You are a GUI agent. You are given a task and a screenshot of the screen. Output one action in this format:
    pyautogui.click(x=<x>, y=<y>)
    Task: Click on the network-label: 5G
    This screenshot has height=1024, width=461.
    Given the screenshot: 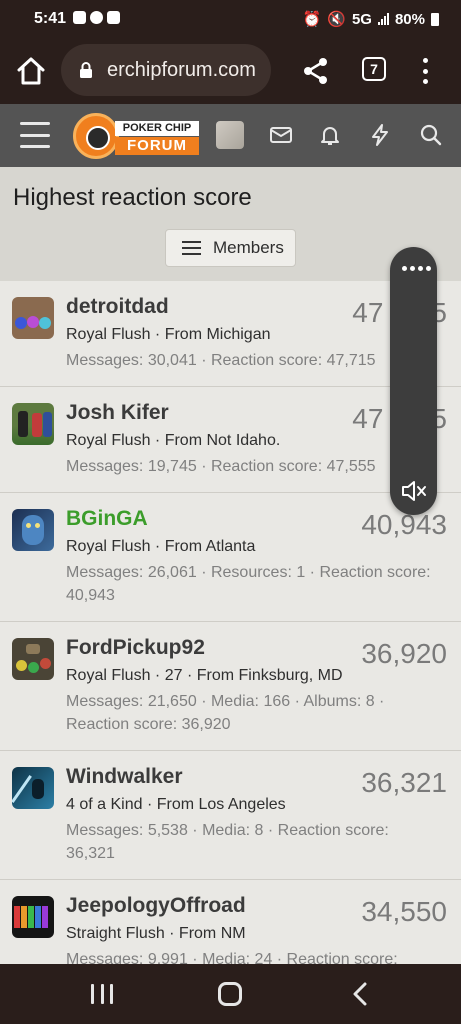 What is the action you would take?
    pyautogui.click(x=361, y=19)
    